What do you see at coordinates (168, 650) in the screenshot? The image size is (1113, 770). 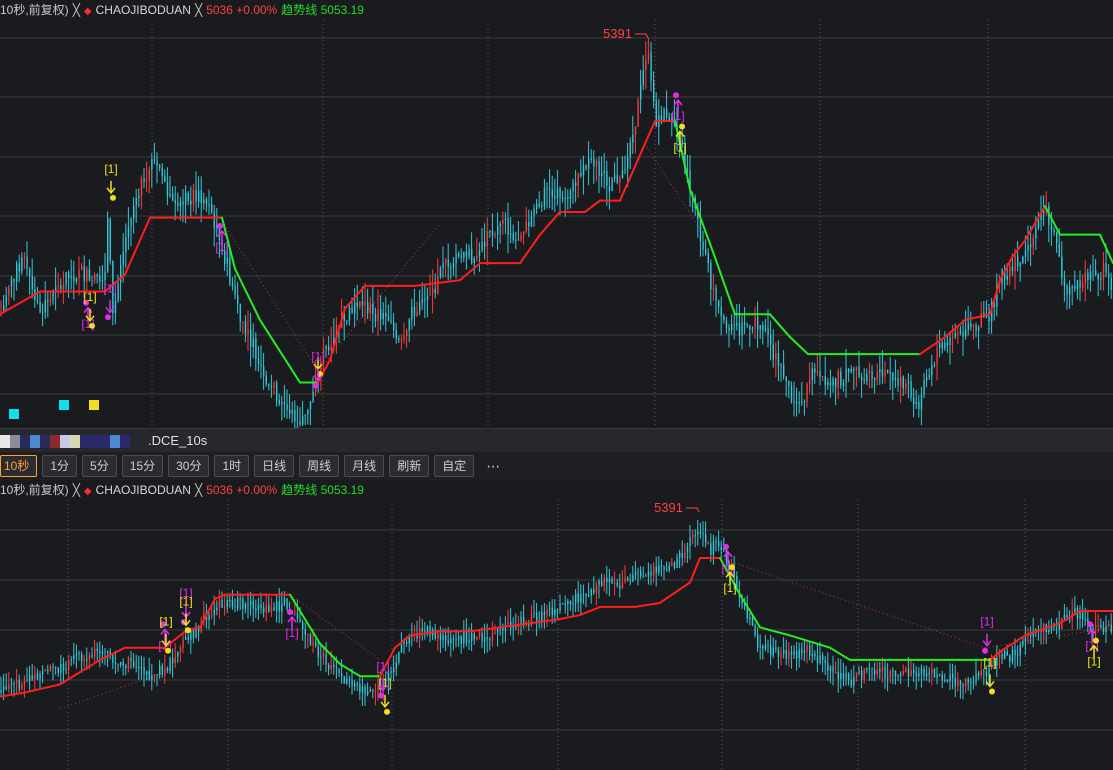 I see `signal-dot` at bounding box center [168, 650].